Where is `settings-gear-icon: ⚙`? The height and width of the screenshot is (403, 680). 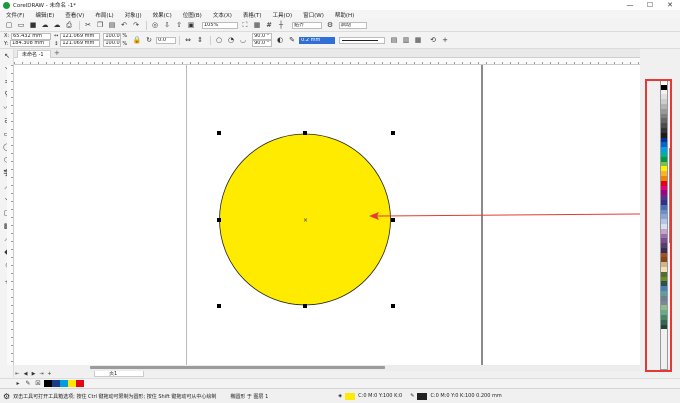 settings-gear-icon: ⚙ is located at coordinates (6, 396).